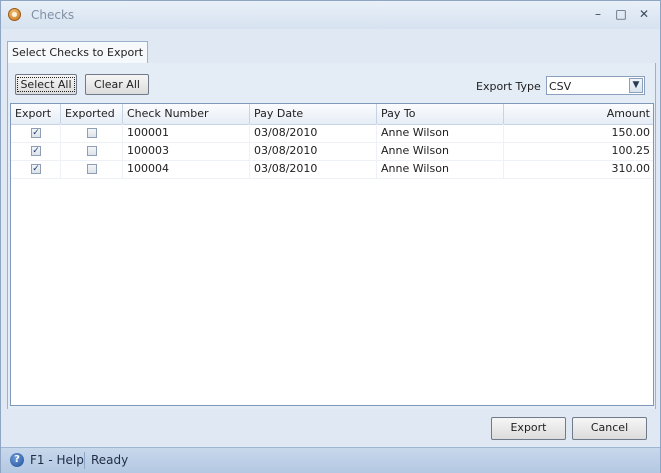 The height and width of the screenshot is (473, 661). What do you see at coordinates (598, 14) in the screenshot?
I see `minimize-button: –` at bounding box center [598, 14].